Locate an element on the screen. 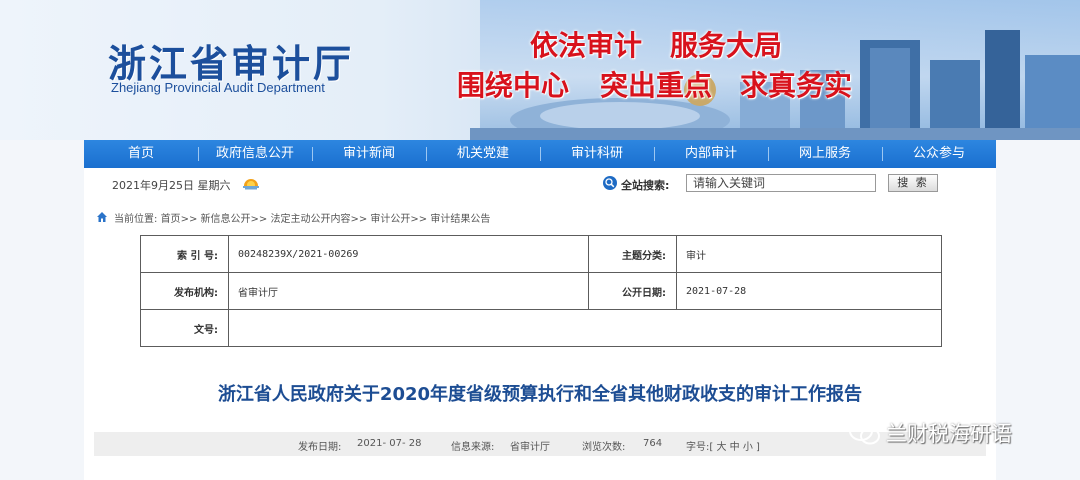 Image resolution: width=1080 pixels, height=480 pixels. publisher-value: 省审计厅 is located at coordinates (408, 291).